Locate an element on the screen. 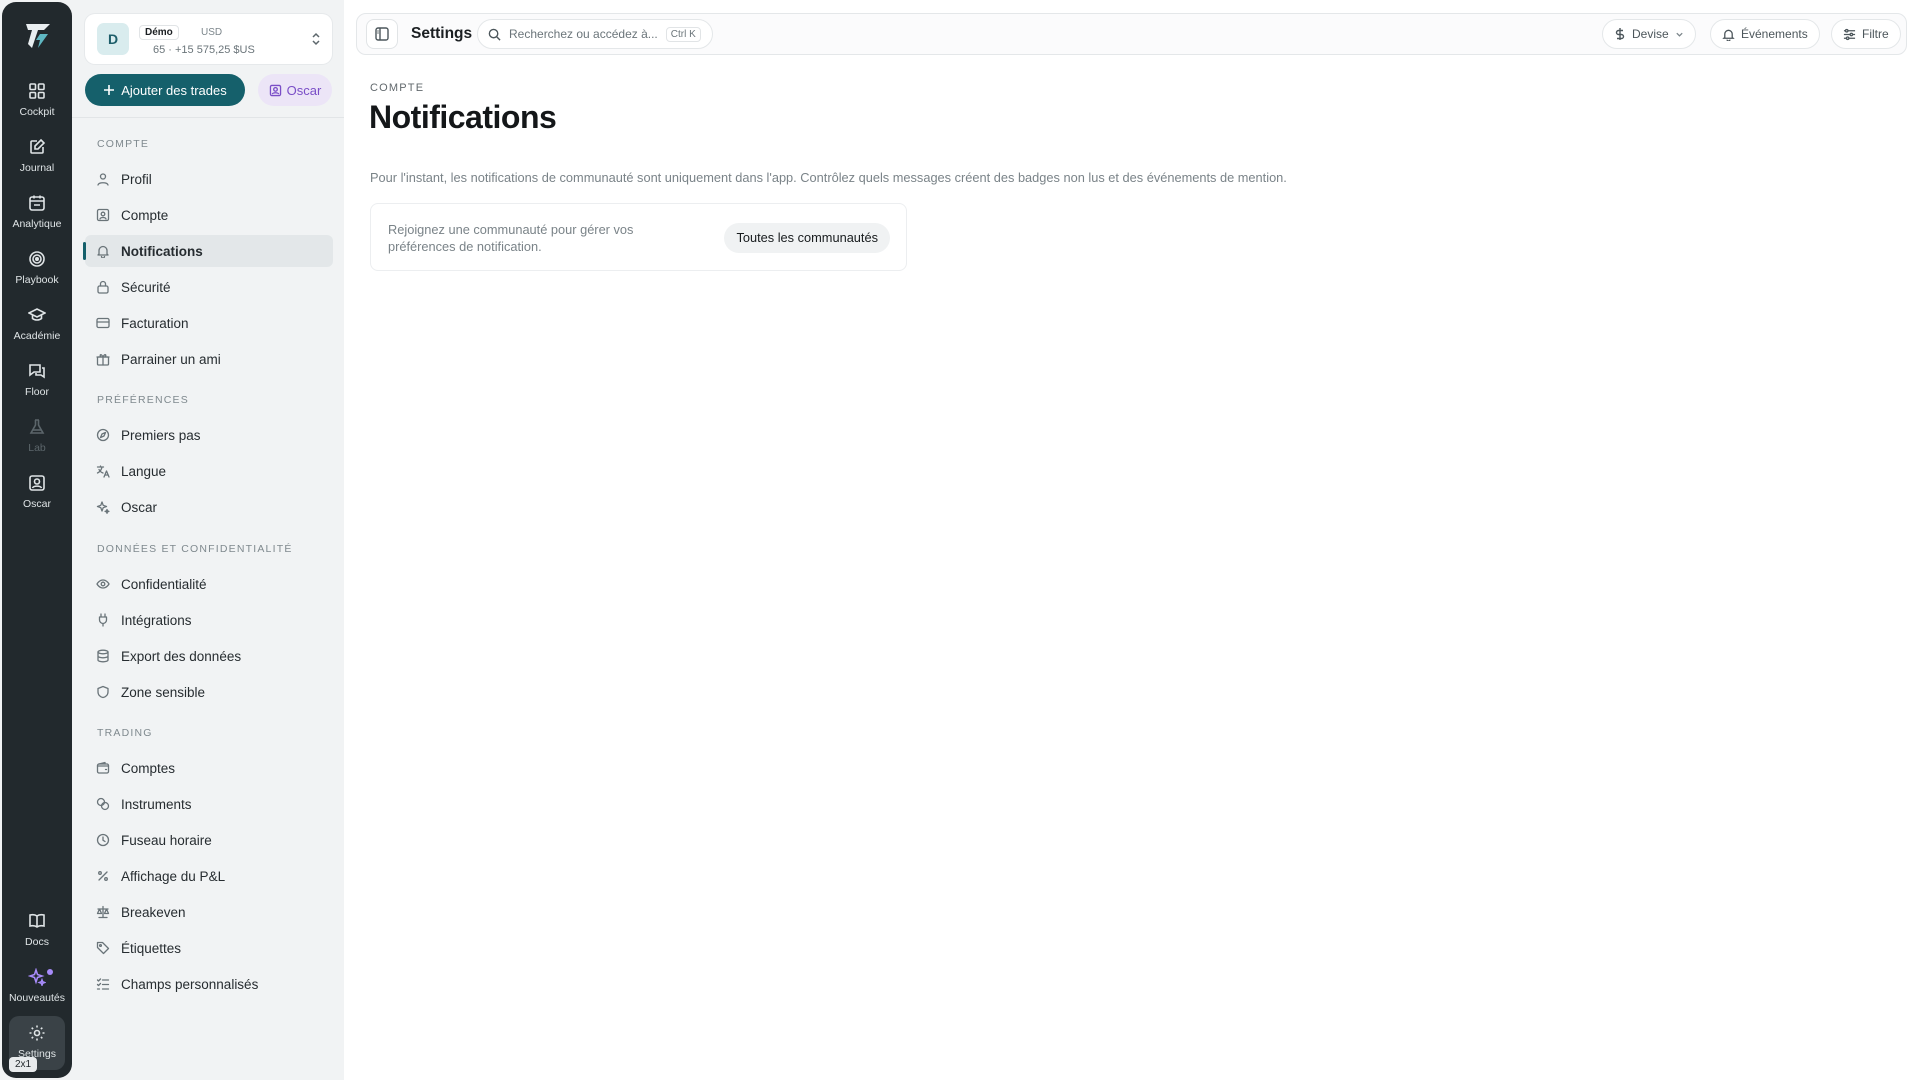  filter-label: Filtre is located at coordinates (1875, 34).